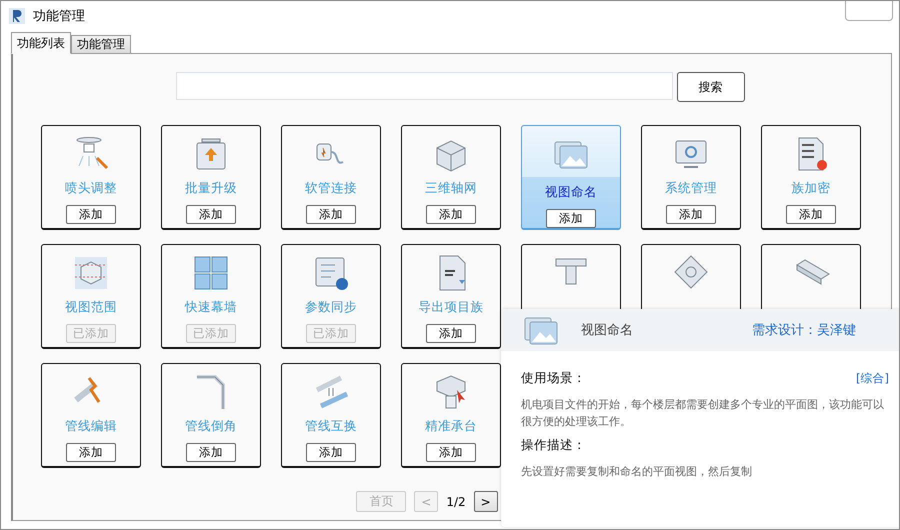  Describe the element at coordinates (331, 426) in the screenshot. I see `feature-label: 管线互换` at that location.